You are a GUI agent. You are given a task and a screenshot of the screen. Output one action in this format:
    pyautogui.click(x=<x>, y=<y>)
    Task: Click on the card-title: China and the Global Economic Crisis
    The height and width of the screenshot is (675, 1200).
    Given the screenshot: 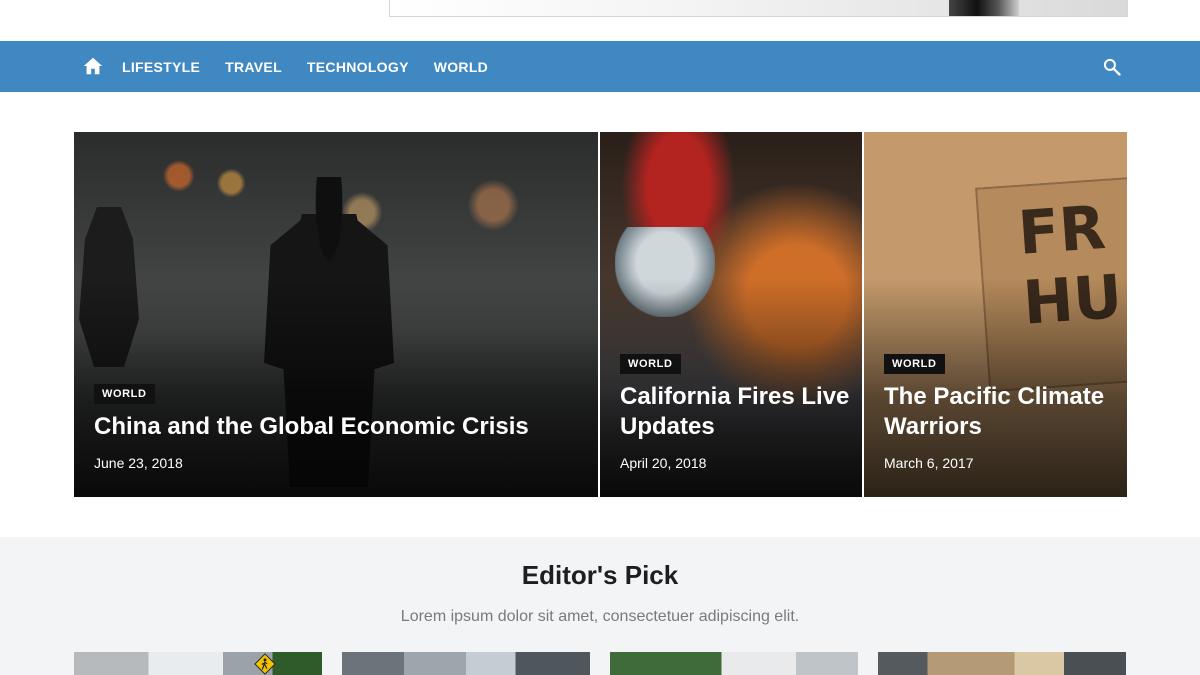 What is the action you would take?
    pyautogui.click(x=339, y=427)
    